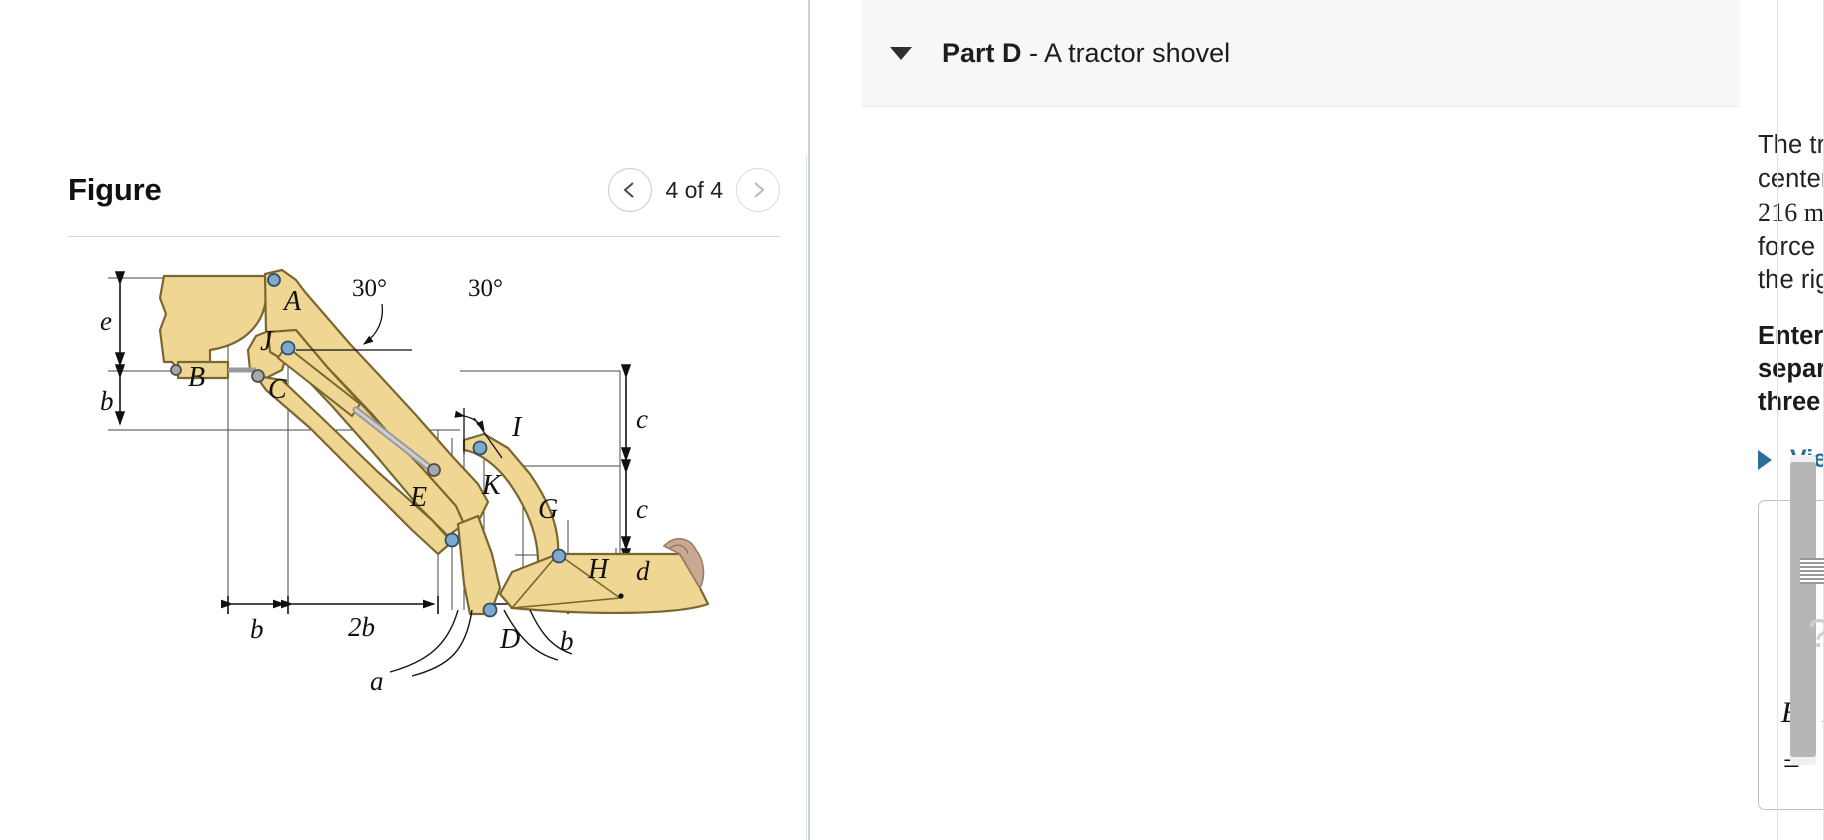 This screenshot has width=1824, height=840. Describe the element at coordinates (377, 681) in the screenshot. I see `svg-text: a` at that location.